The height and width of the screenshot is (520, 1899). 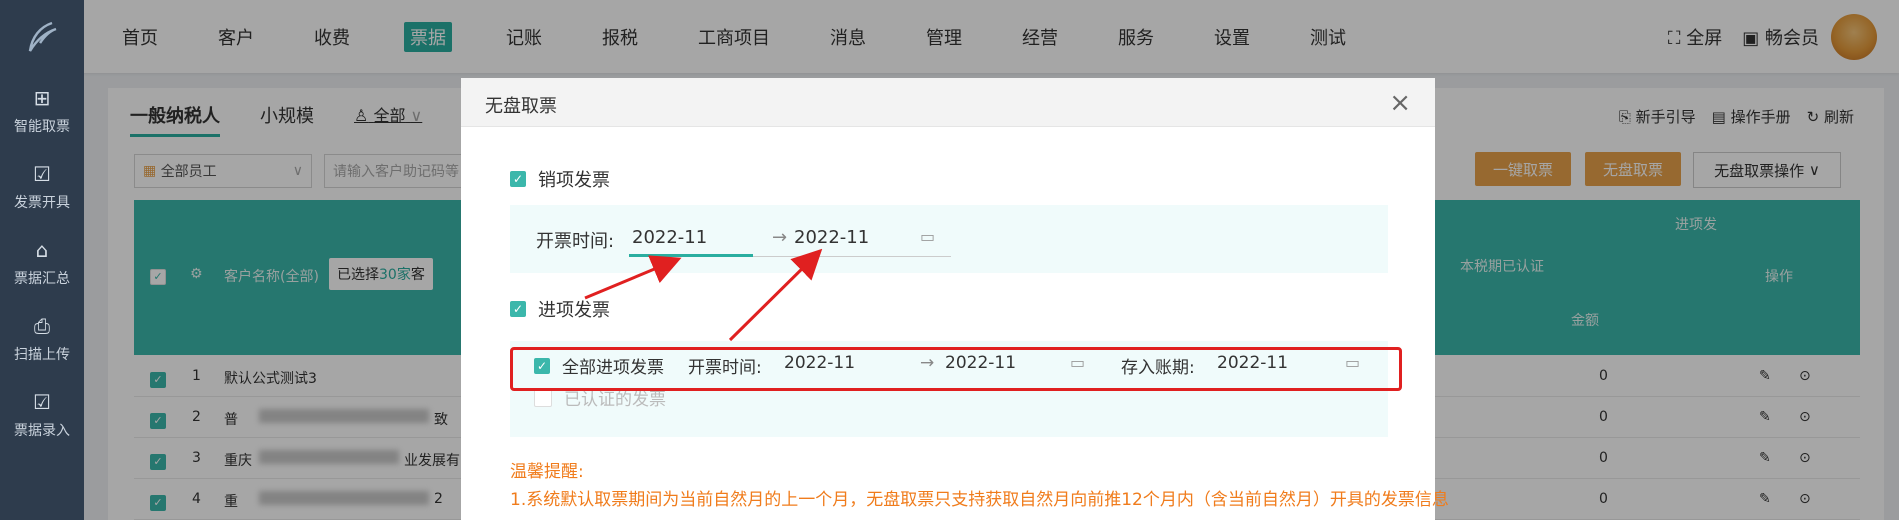 I want to click on summary-icon: ⌂, so click(x=42, y=250).